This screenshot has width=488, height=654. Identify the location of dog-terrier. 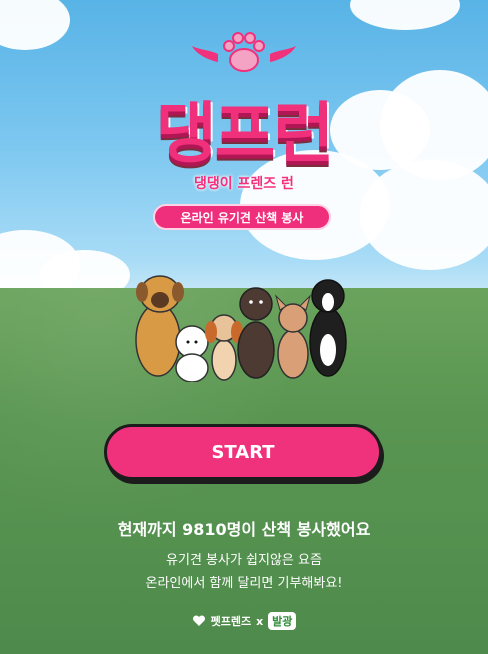
(293, 336).